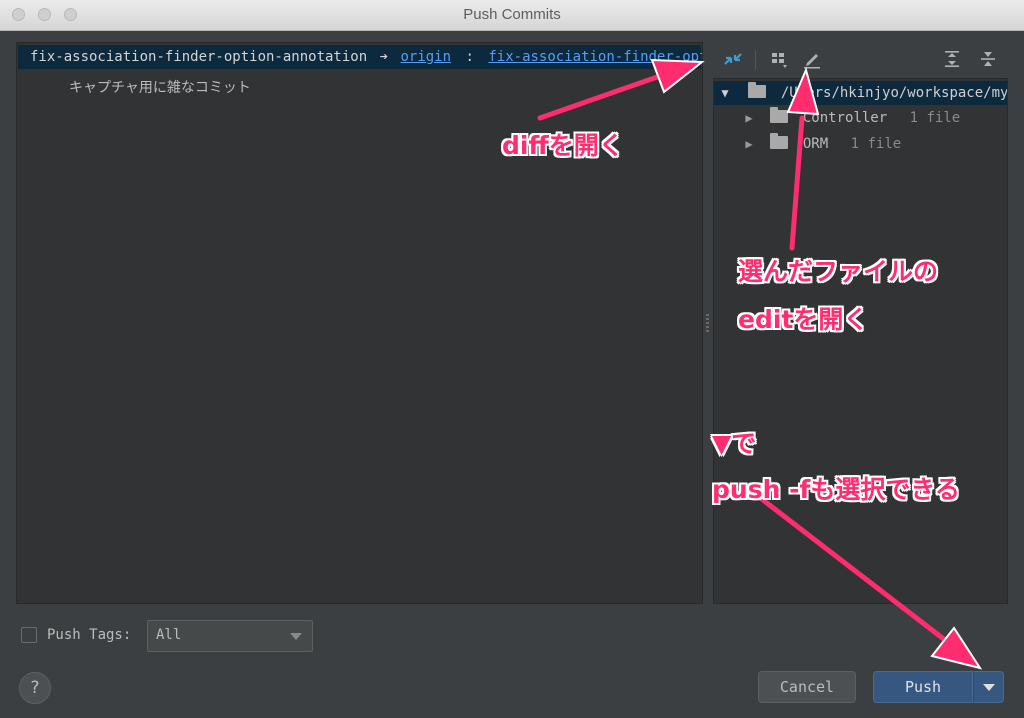  Describe the element at coordinates (89, 635) in the screenshot. I see `push-tags-label: Push Tags:` at that location.